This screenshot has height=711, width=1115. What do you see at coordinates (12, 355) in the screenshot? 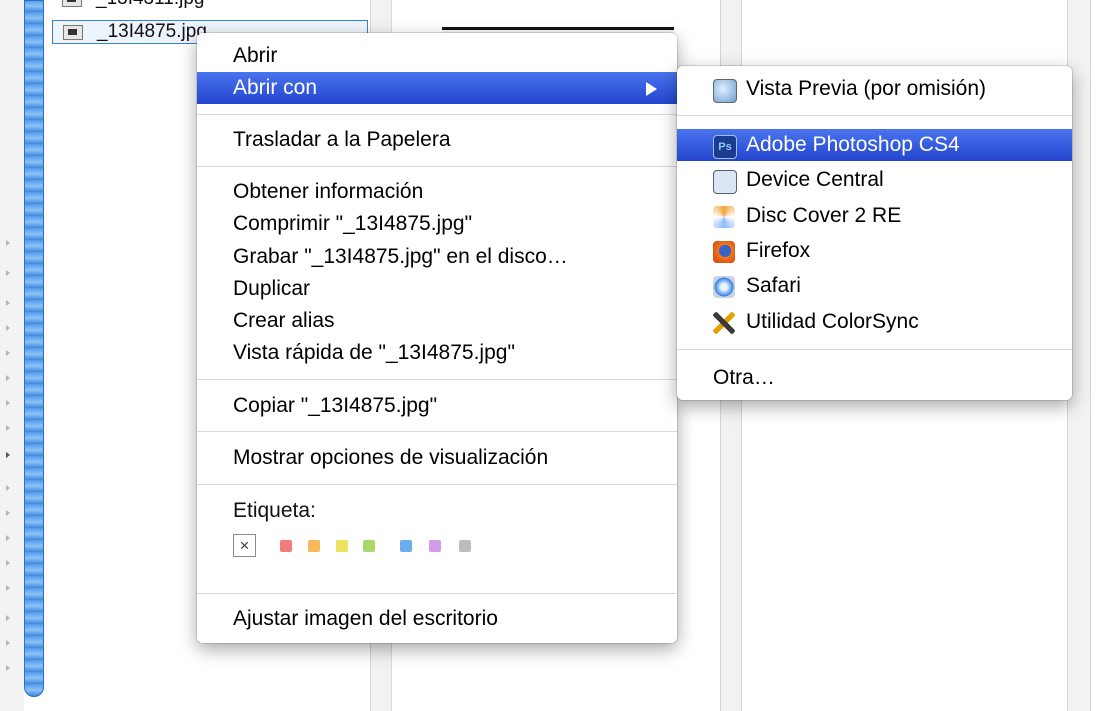
I see `sidebar-edge` at bounding box center [12, 355].